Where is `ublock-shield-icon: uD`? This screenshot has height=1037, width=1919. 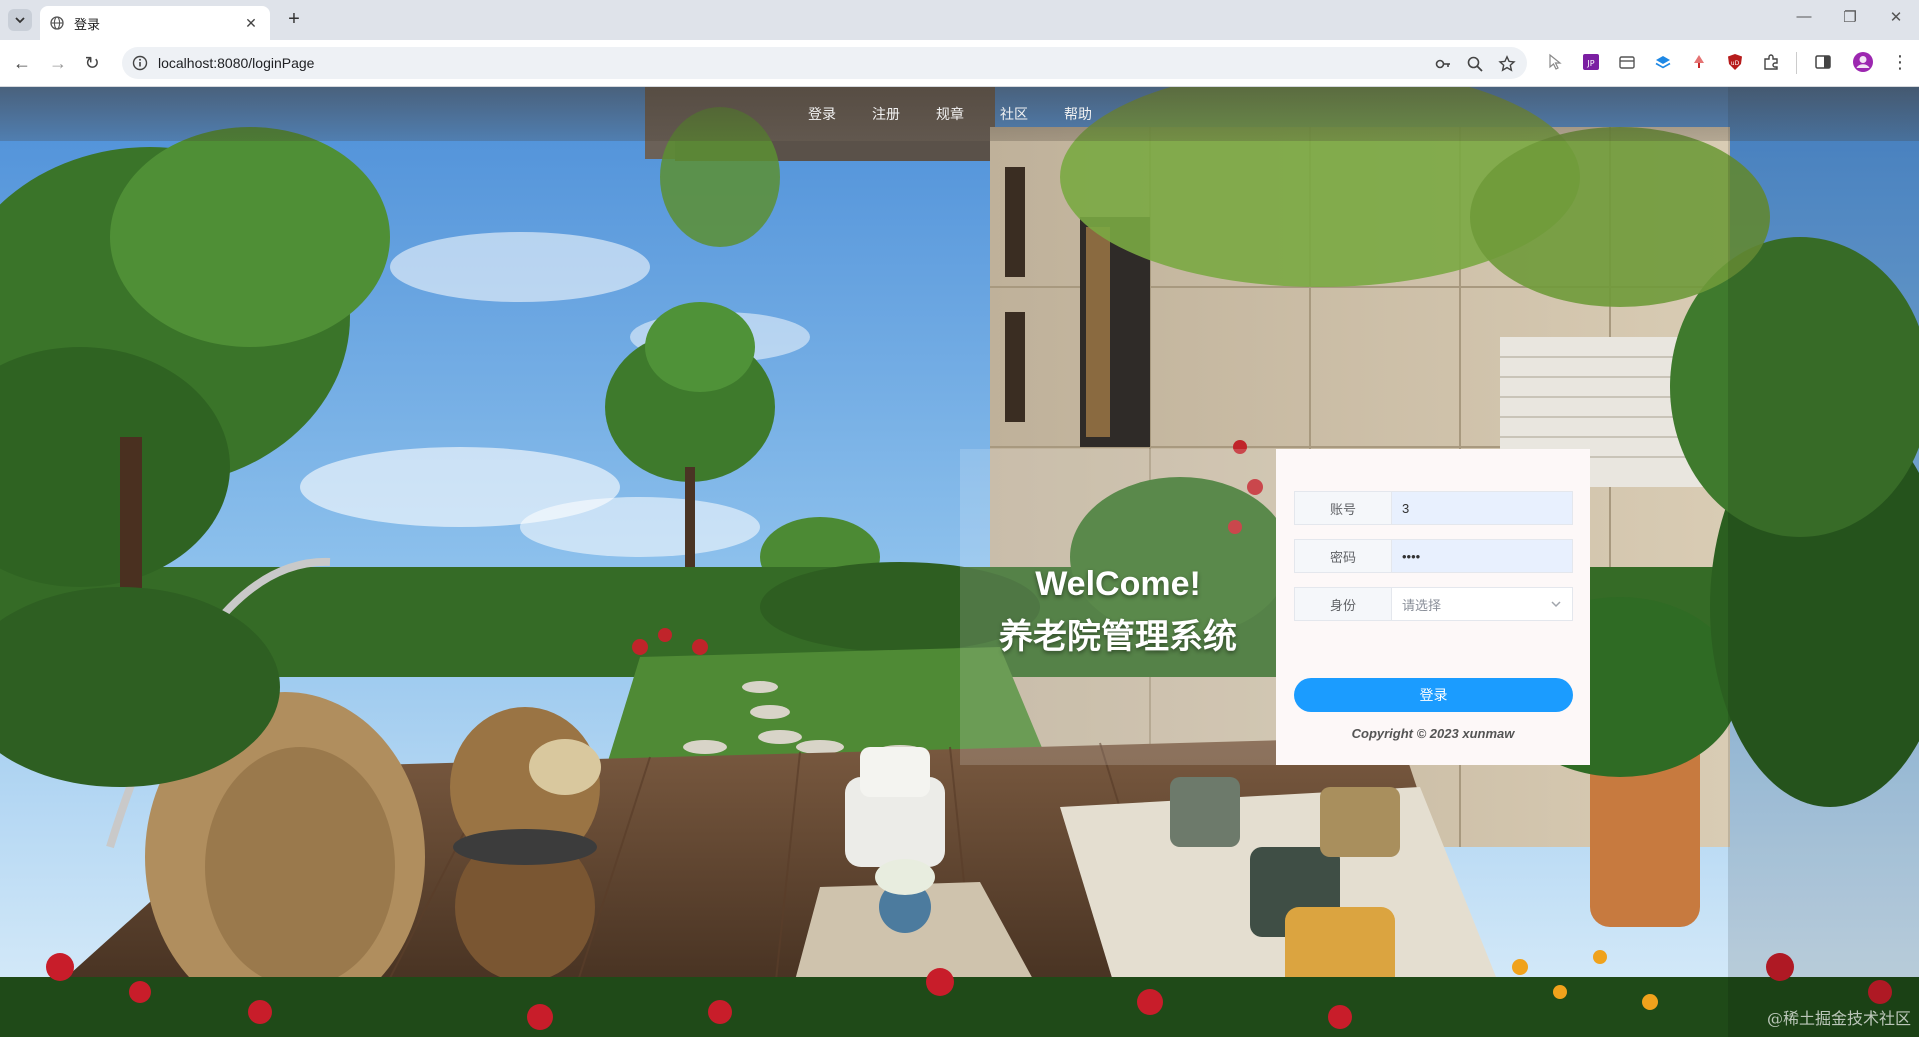
ublock-shield-icon: uD is located at coordinates (1735, 62).